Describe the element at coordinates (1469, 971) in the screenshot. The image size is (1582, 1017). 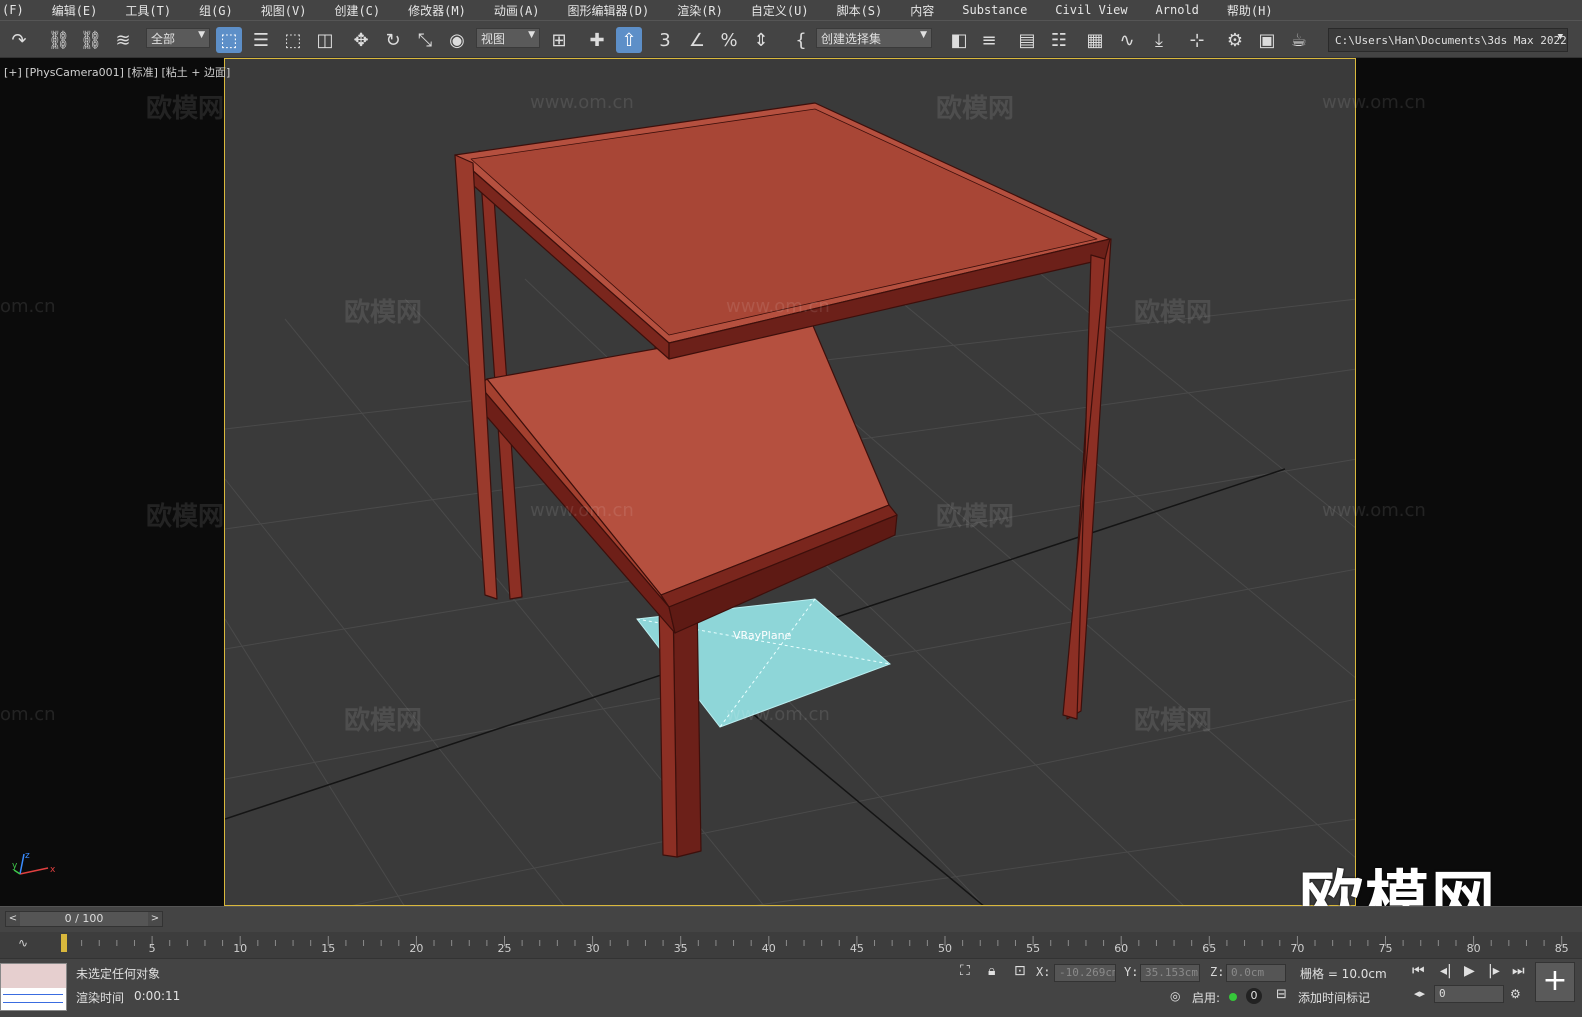
I see `play-icon: ▶` at that location.